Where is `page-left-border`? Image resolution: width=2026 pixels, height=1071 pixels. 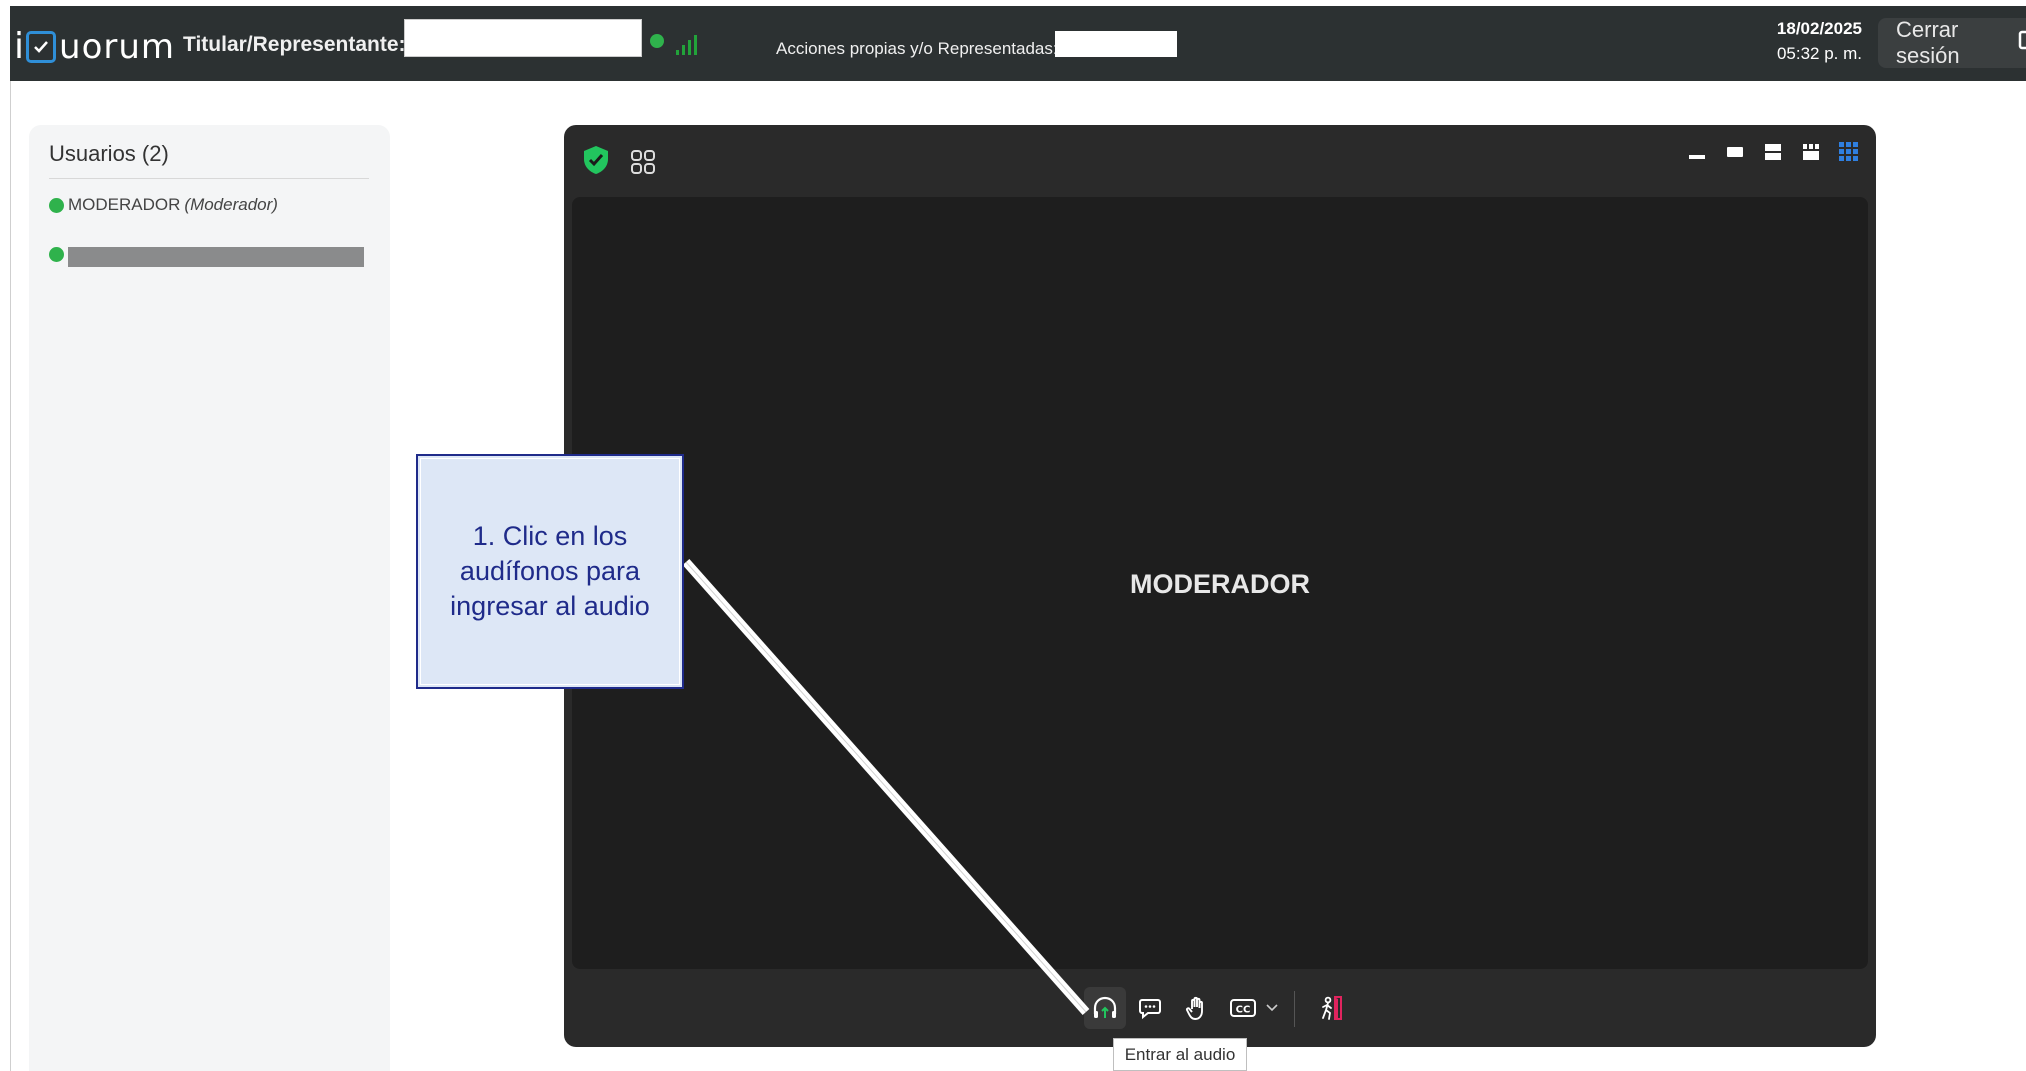 page-left-border is located at coordinates (10, 576).